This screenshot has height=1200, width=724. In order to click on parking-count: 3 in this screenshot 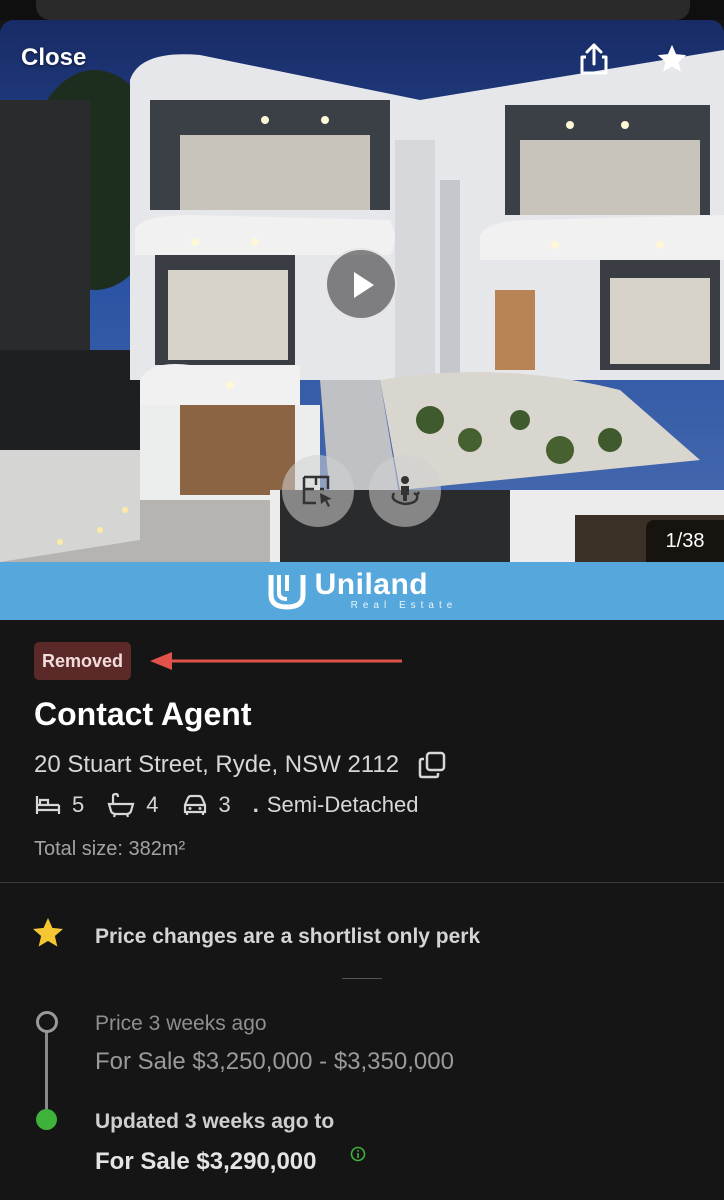, I will do `click(224, 804)`.